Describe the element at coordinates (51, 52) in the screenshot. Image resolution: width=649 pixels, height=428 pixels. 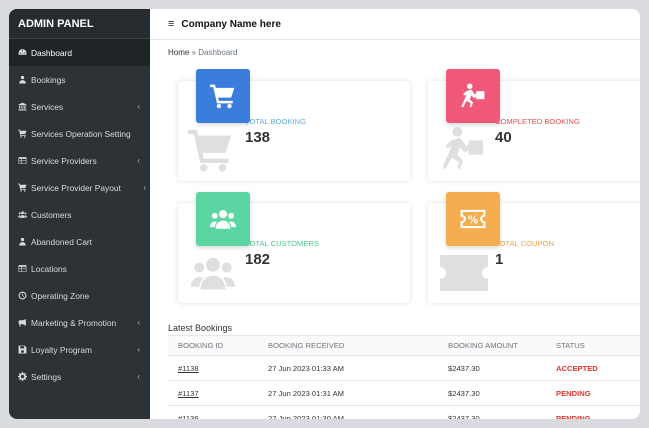
I see `sidebar-item-label: Dashboard` at that location.